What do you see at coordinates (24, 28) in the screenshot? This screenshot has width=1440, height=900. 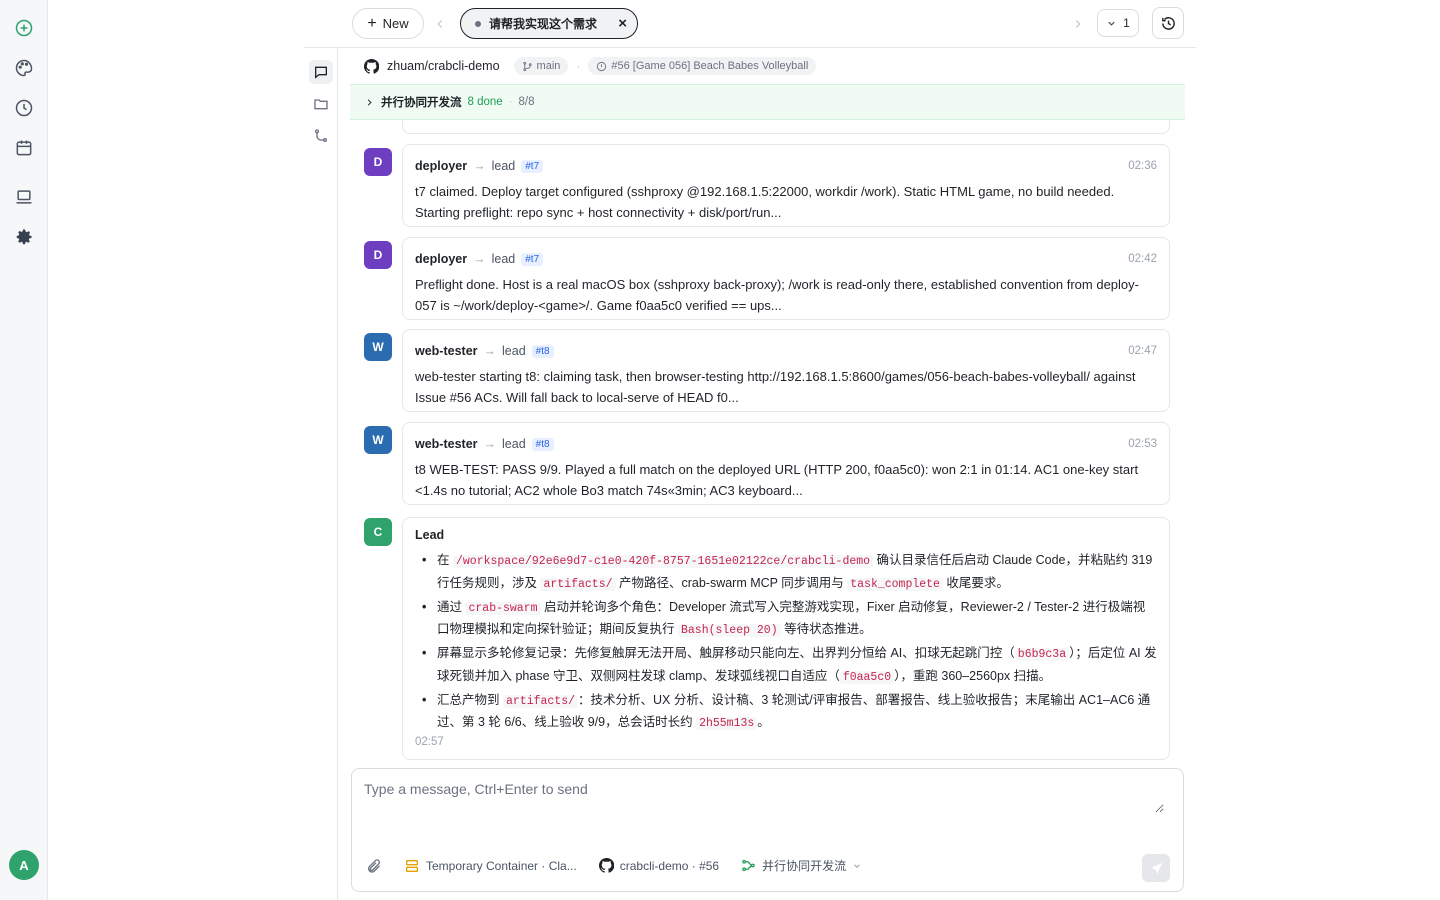 I see `new-chat-icon` at bounding box center [24, 28].